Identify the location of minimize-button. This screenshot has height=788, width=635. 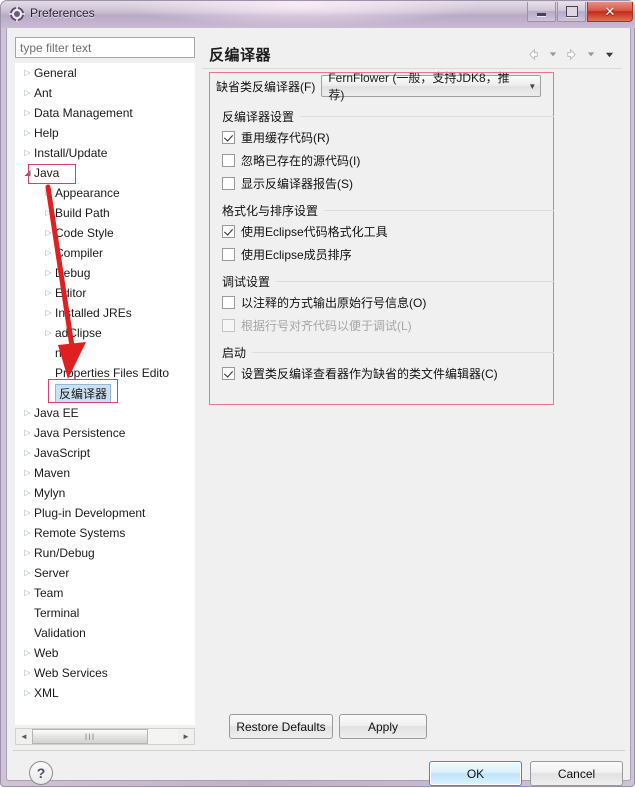
(541, 12).